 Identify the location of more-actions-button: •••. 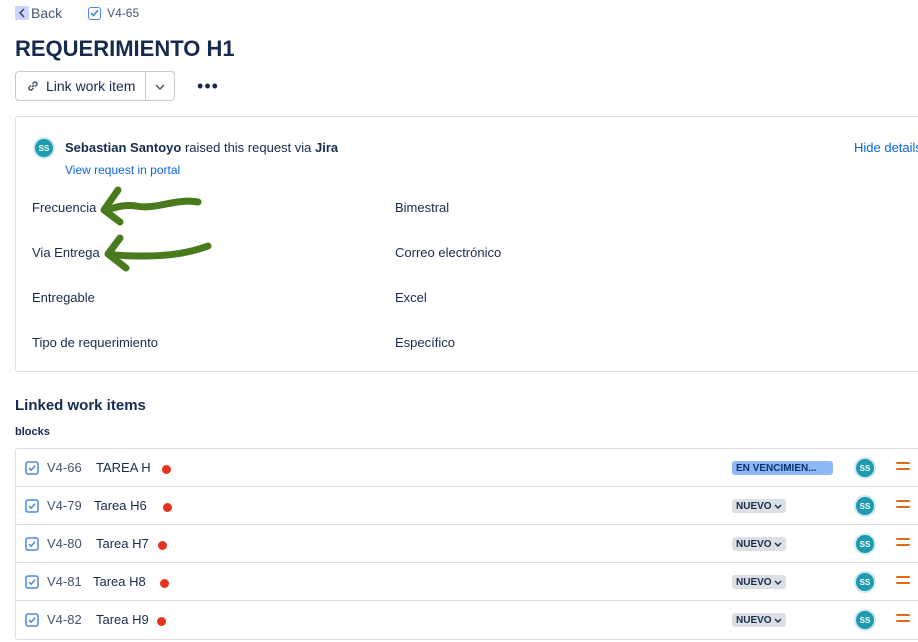
(208, 86).